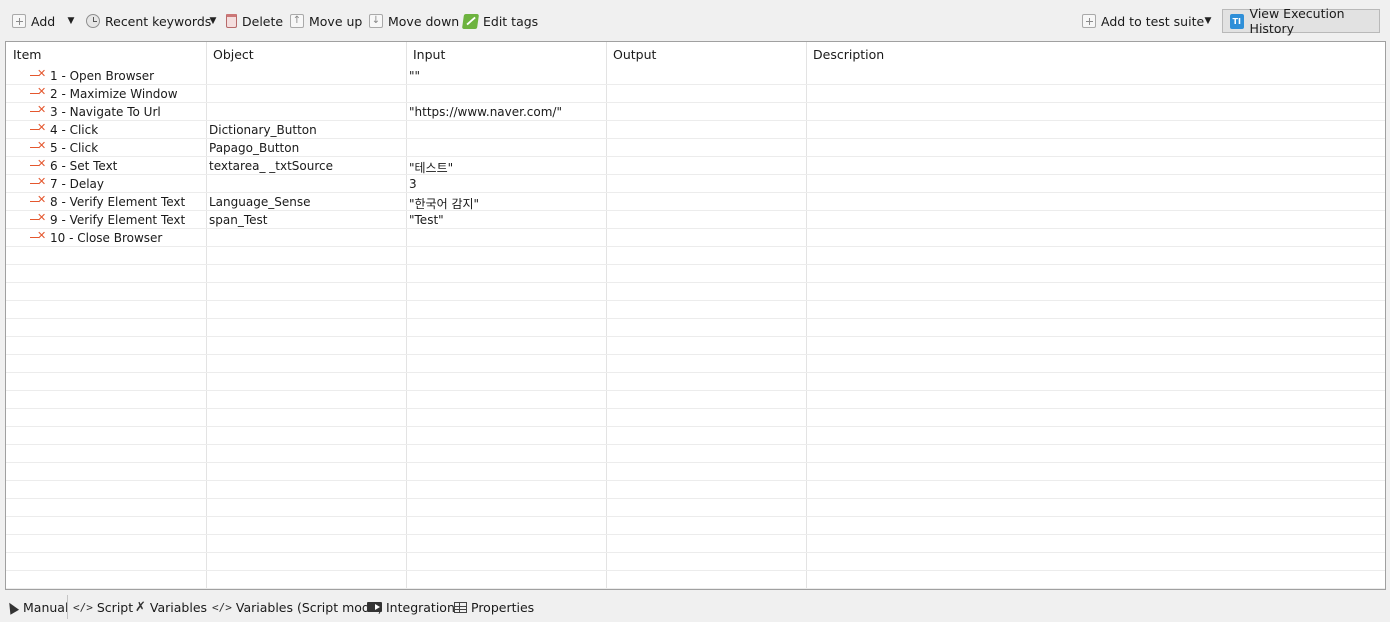 The height and width of the screenshot is (622, 1390). I want to click on add-to-test-suite-label: Add to test suite, so click(1153, 21).